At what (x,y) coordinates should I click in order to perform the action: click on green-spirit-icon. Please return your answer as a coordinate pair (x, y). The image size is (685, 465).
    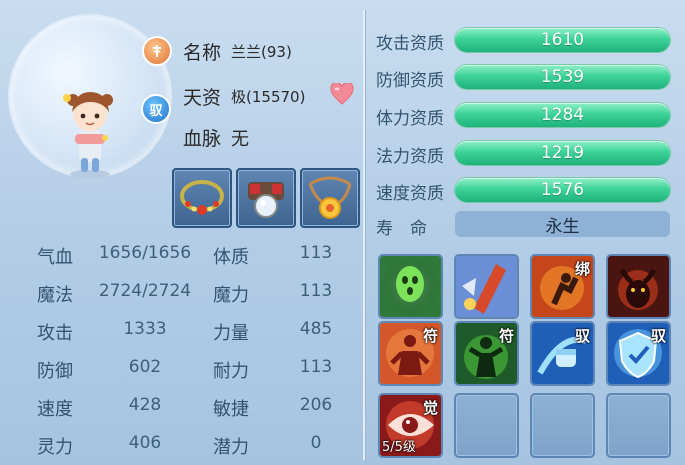
    Looking at the image, I should click on (410, 286).